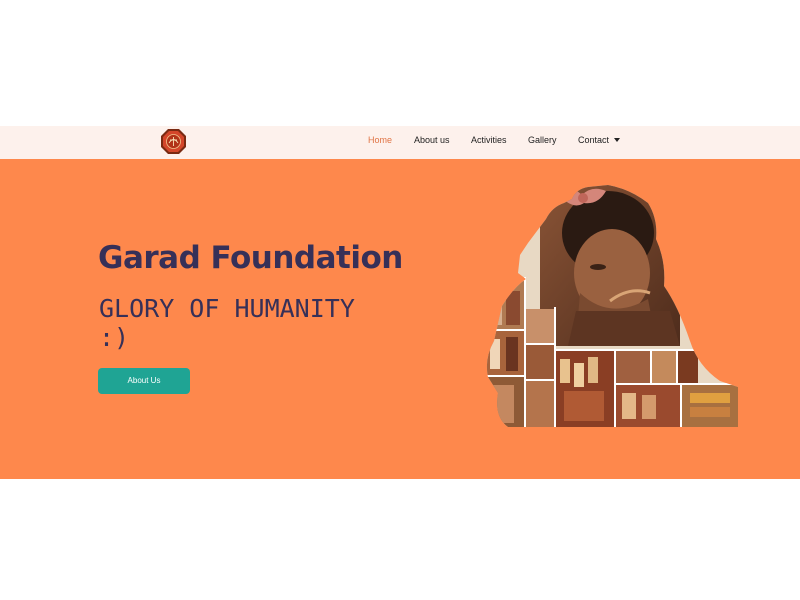  What do you see at coordinates (594, 140) in the screenshot?
I see `nav-contact-label: Contact` at bounding box center [594, 140].